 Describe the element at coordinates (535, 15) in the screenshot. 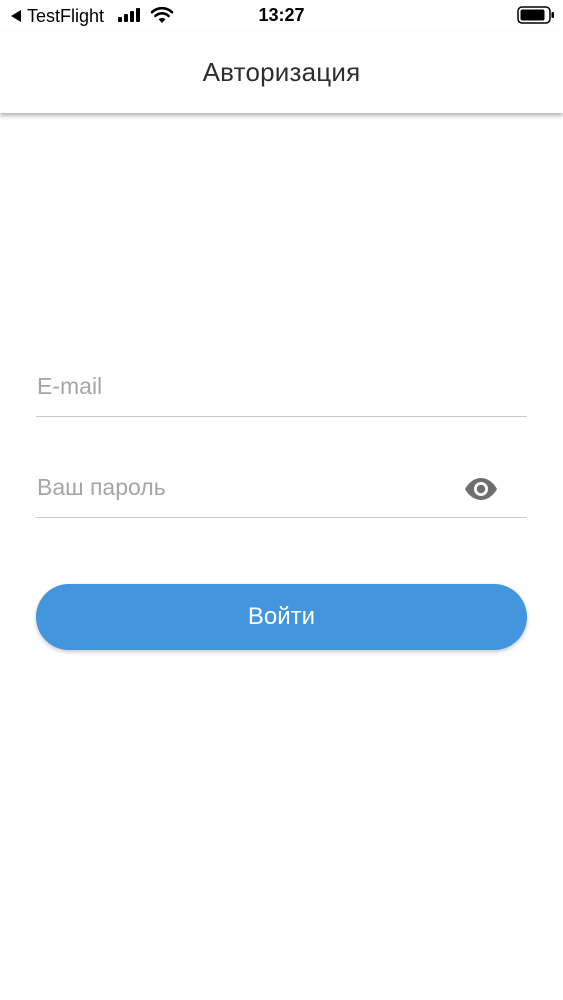

I see `battery-icon` at that location.